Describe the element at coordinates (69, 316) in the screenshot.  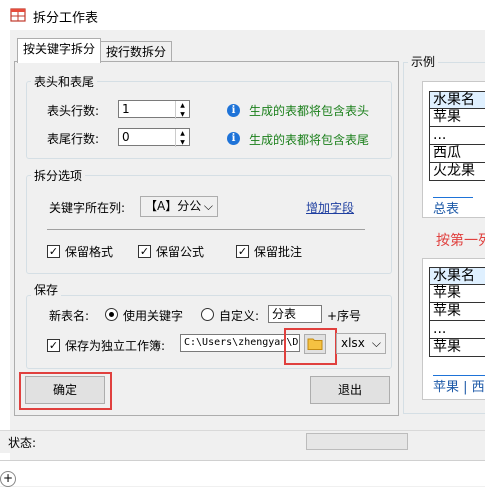
I see `new-name-label: 新表名:` at that location.